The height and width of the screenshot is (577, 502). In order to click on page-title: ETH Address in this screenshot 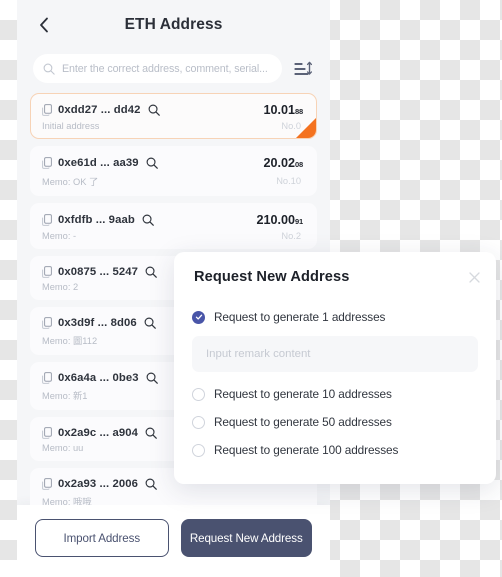, I will do `click(173, 24)`.